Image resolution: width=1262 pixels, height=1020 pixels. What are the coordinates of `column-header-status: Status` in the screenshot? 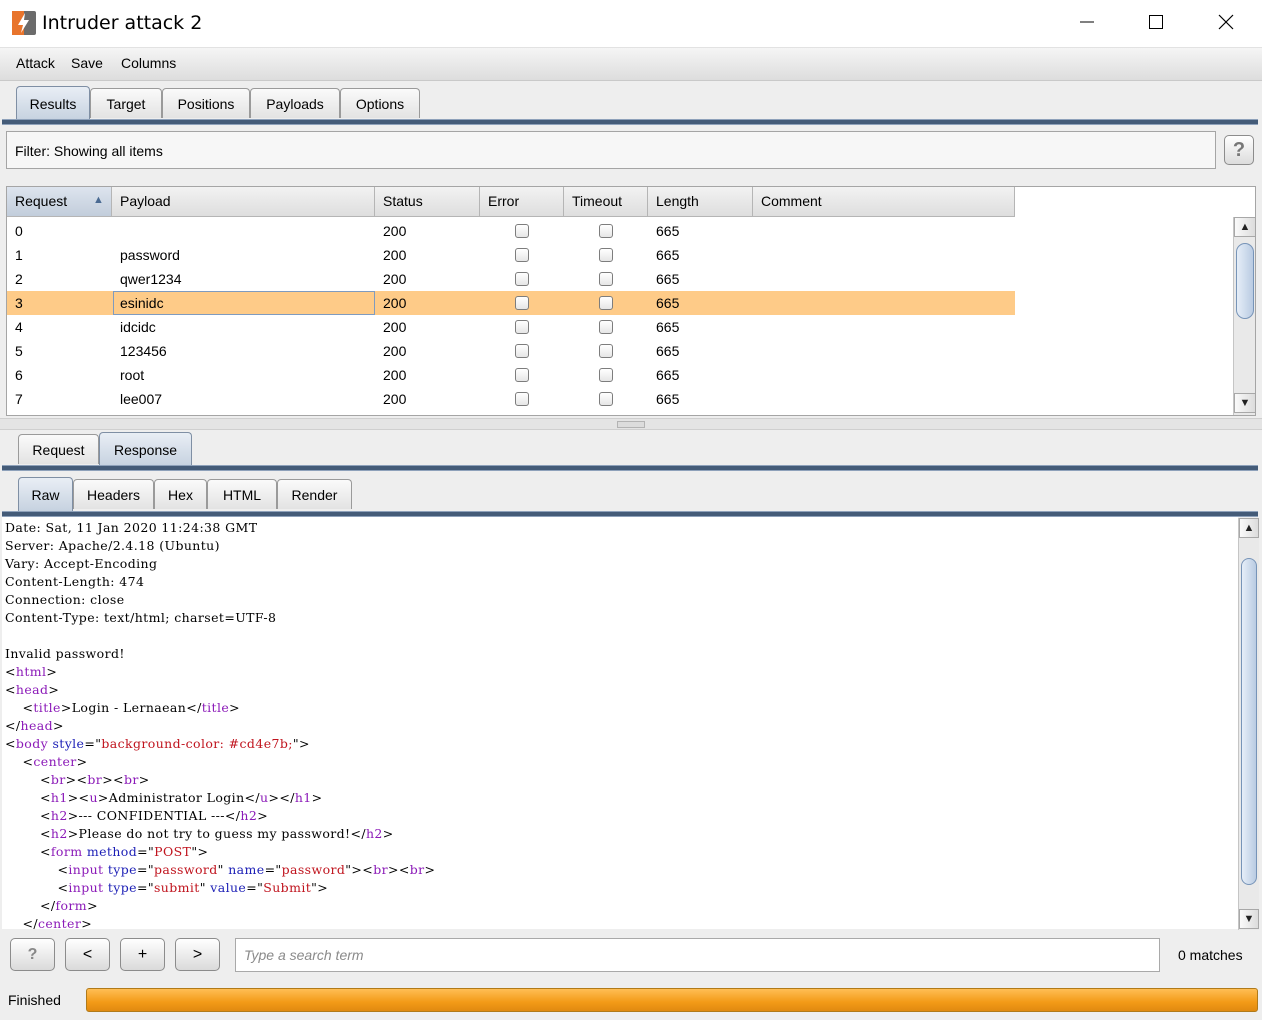 It's located at (427, 201).